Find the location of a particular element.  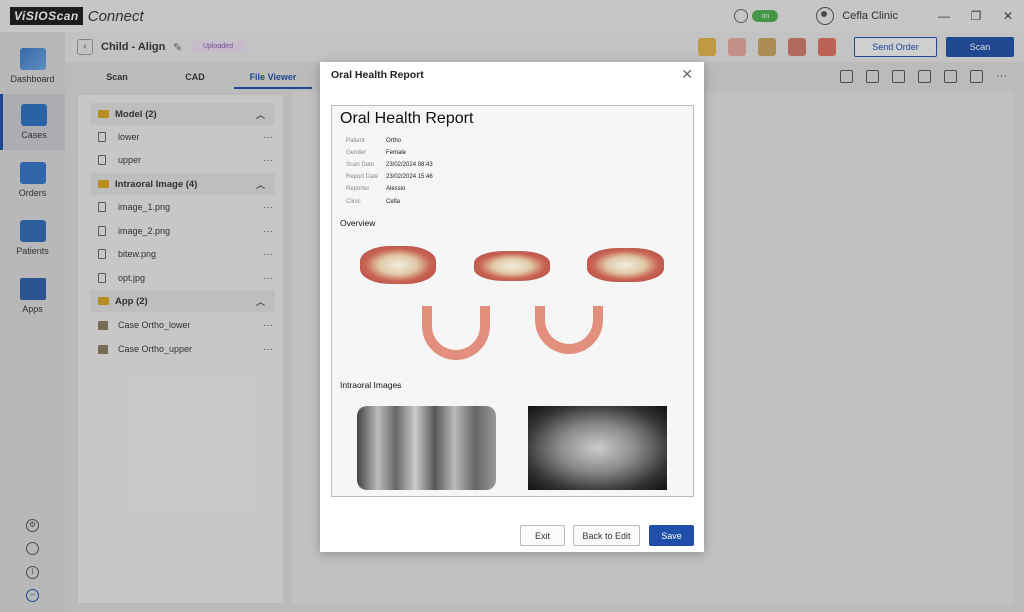

panoramic-xray-image is located at coordinates (597, 448).